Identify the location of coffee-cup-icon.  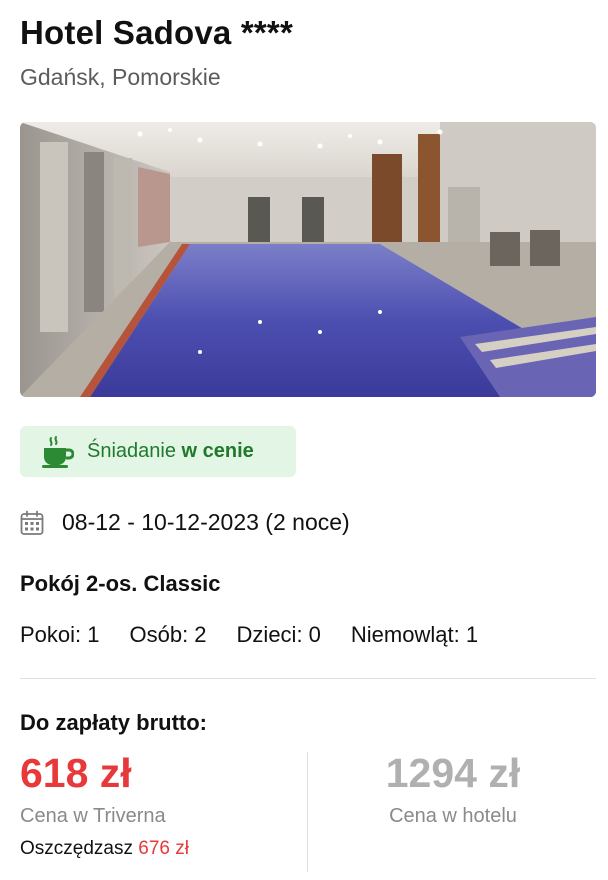
(58, 451).